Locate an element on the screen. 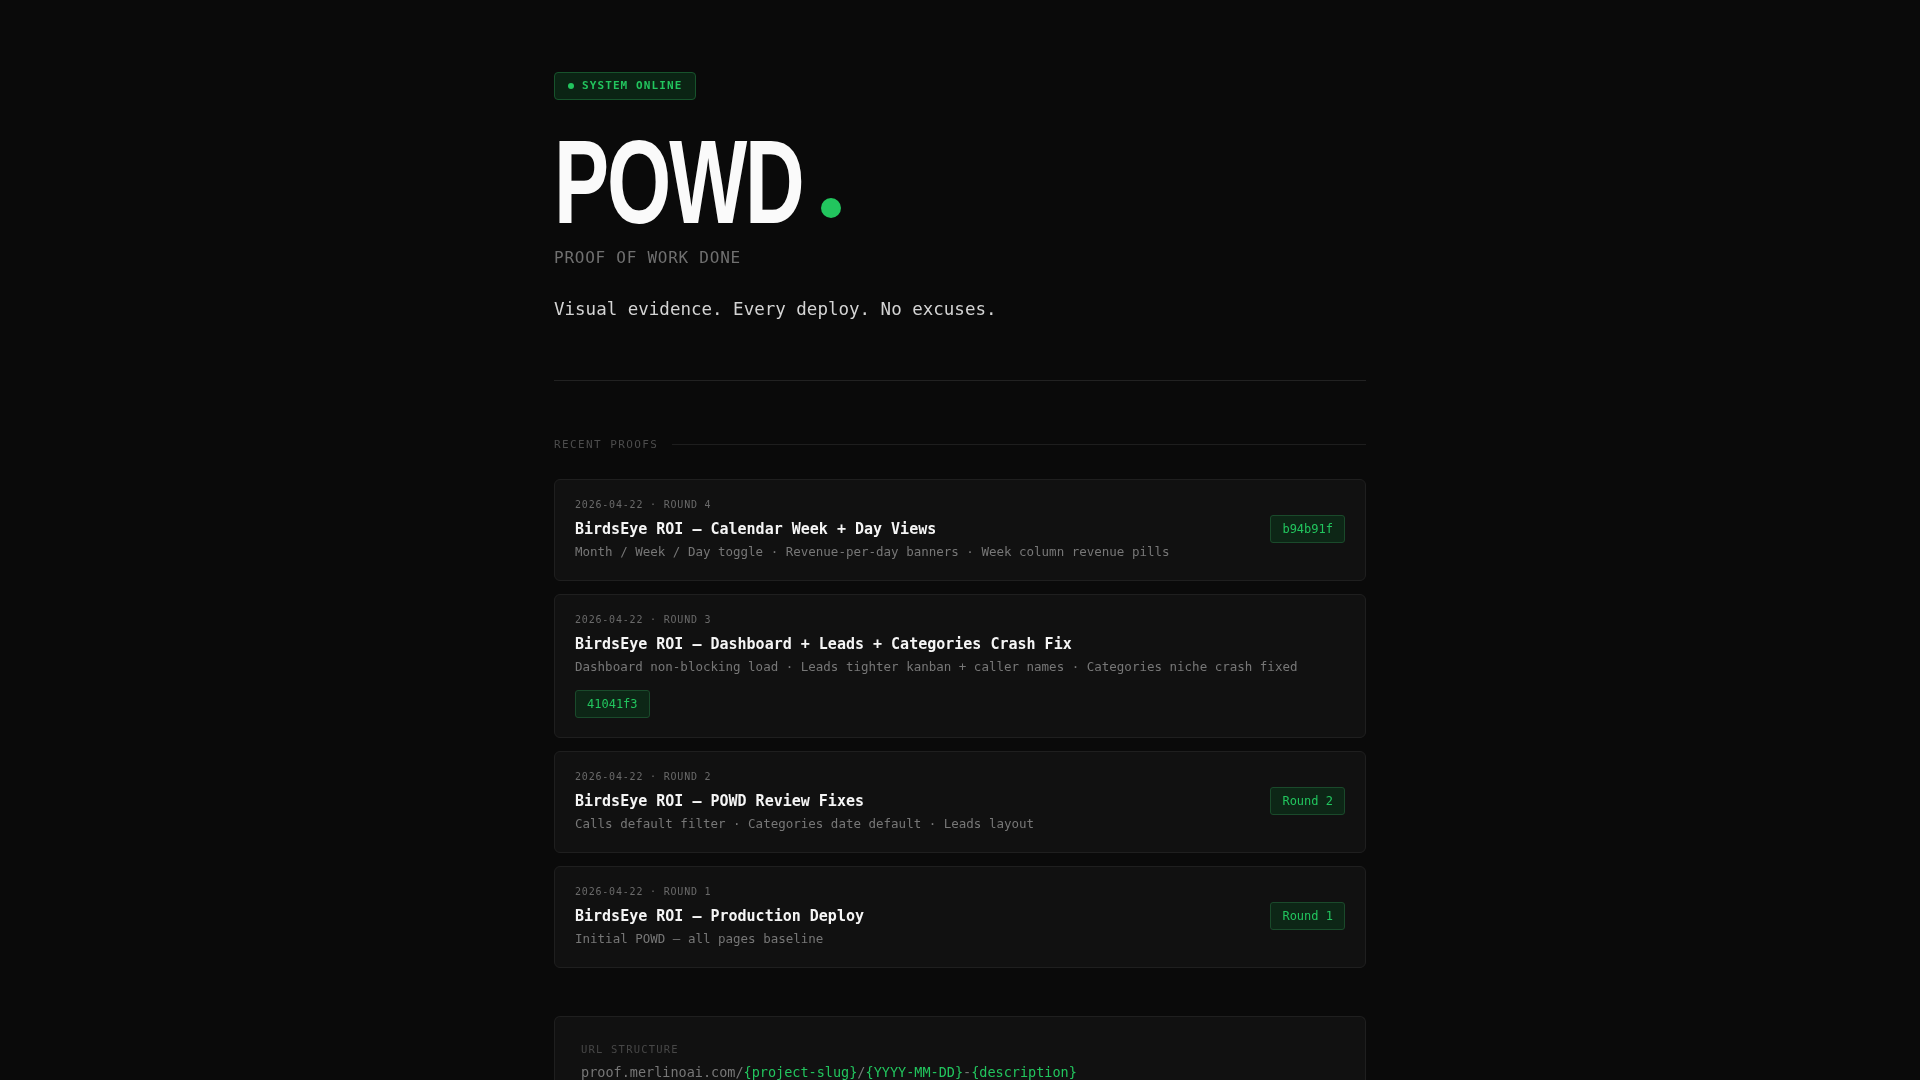 Image resolution: width=1920 pixels, height=1080 pixels. proof-title: BirdsEye ROI — Production Deploy is located at coordinates (719, 915).